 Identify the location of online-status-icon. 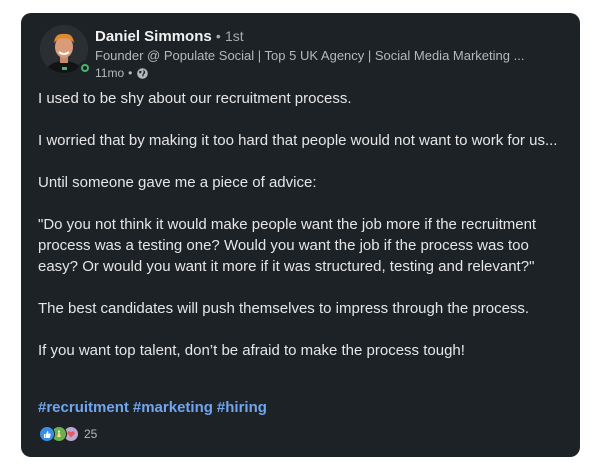
(85, 68).